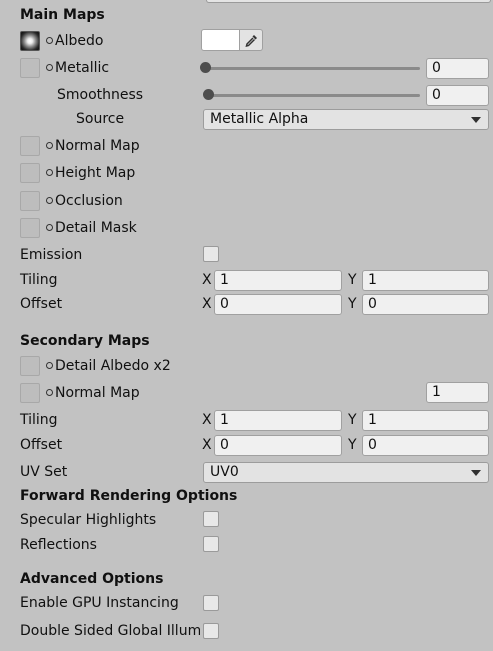 The image size is (493, 651). I want to click on reflections-checkbox, so click(211, 544).